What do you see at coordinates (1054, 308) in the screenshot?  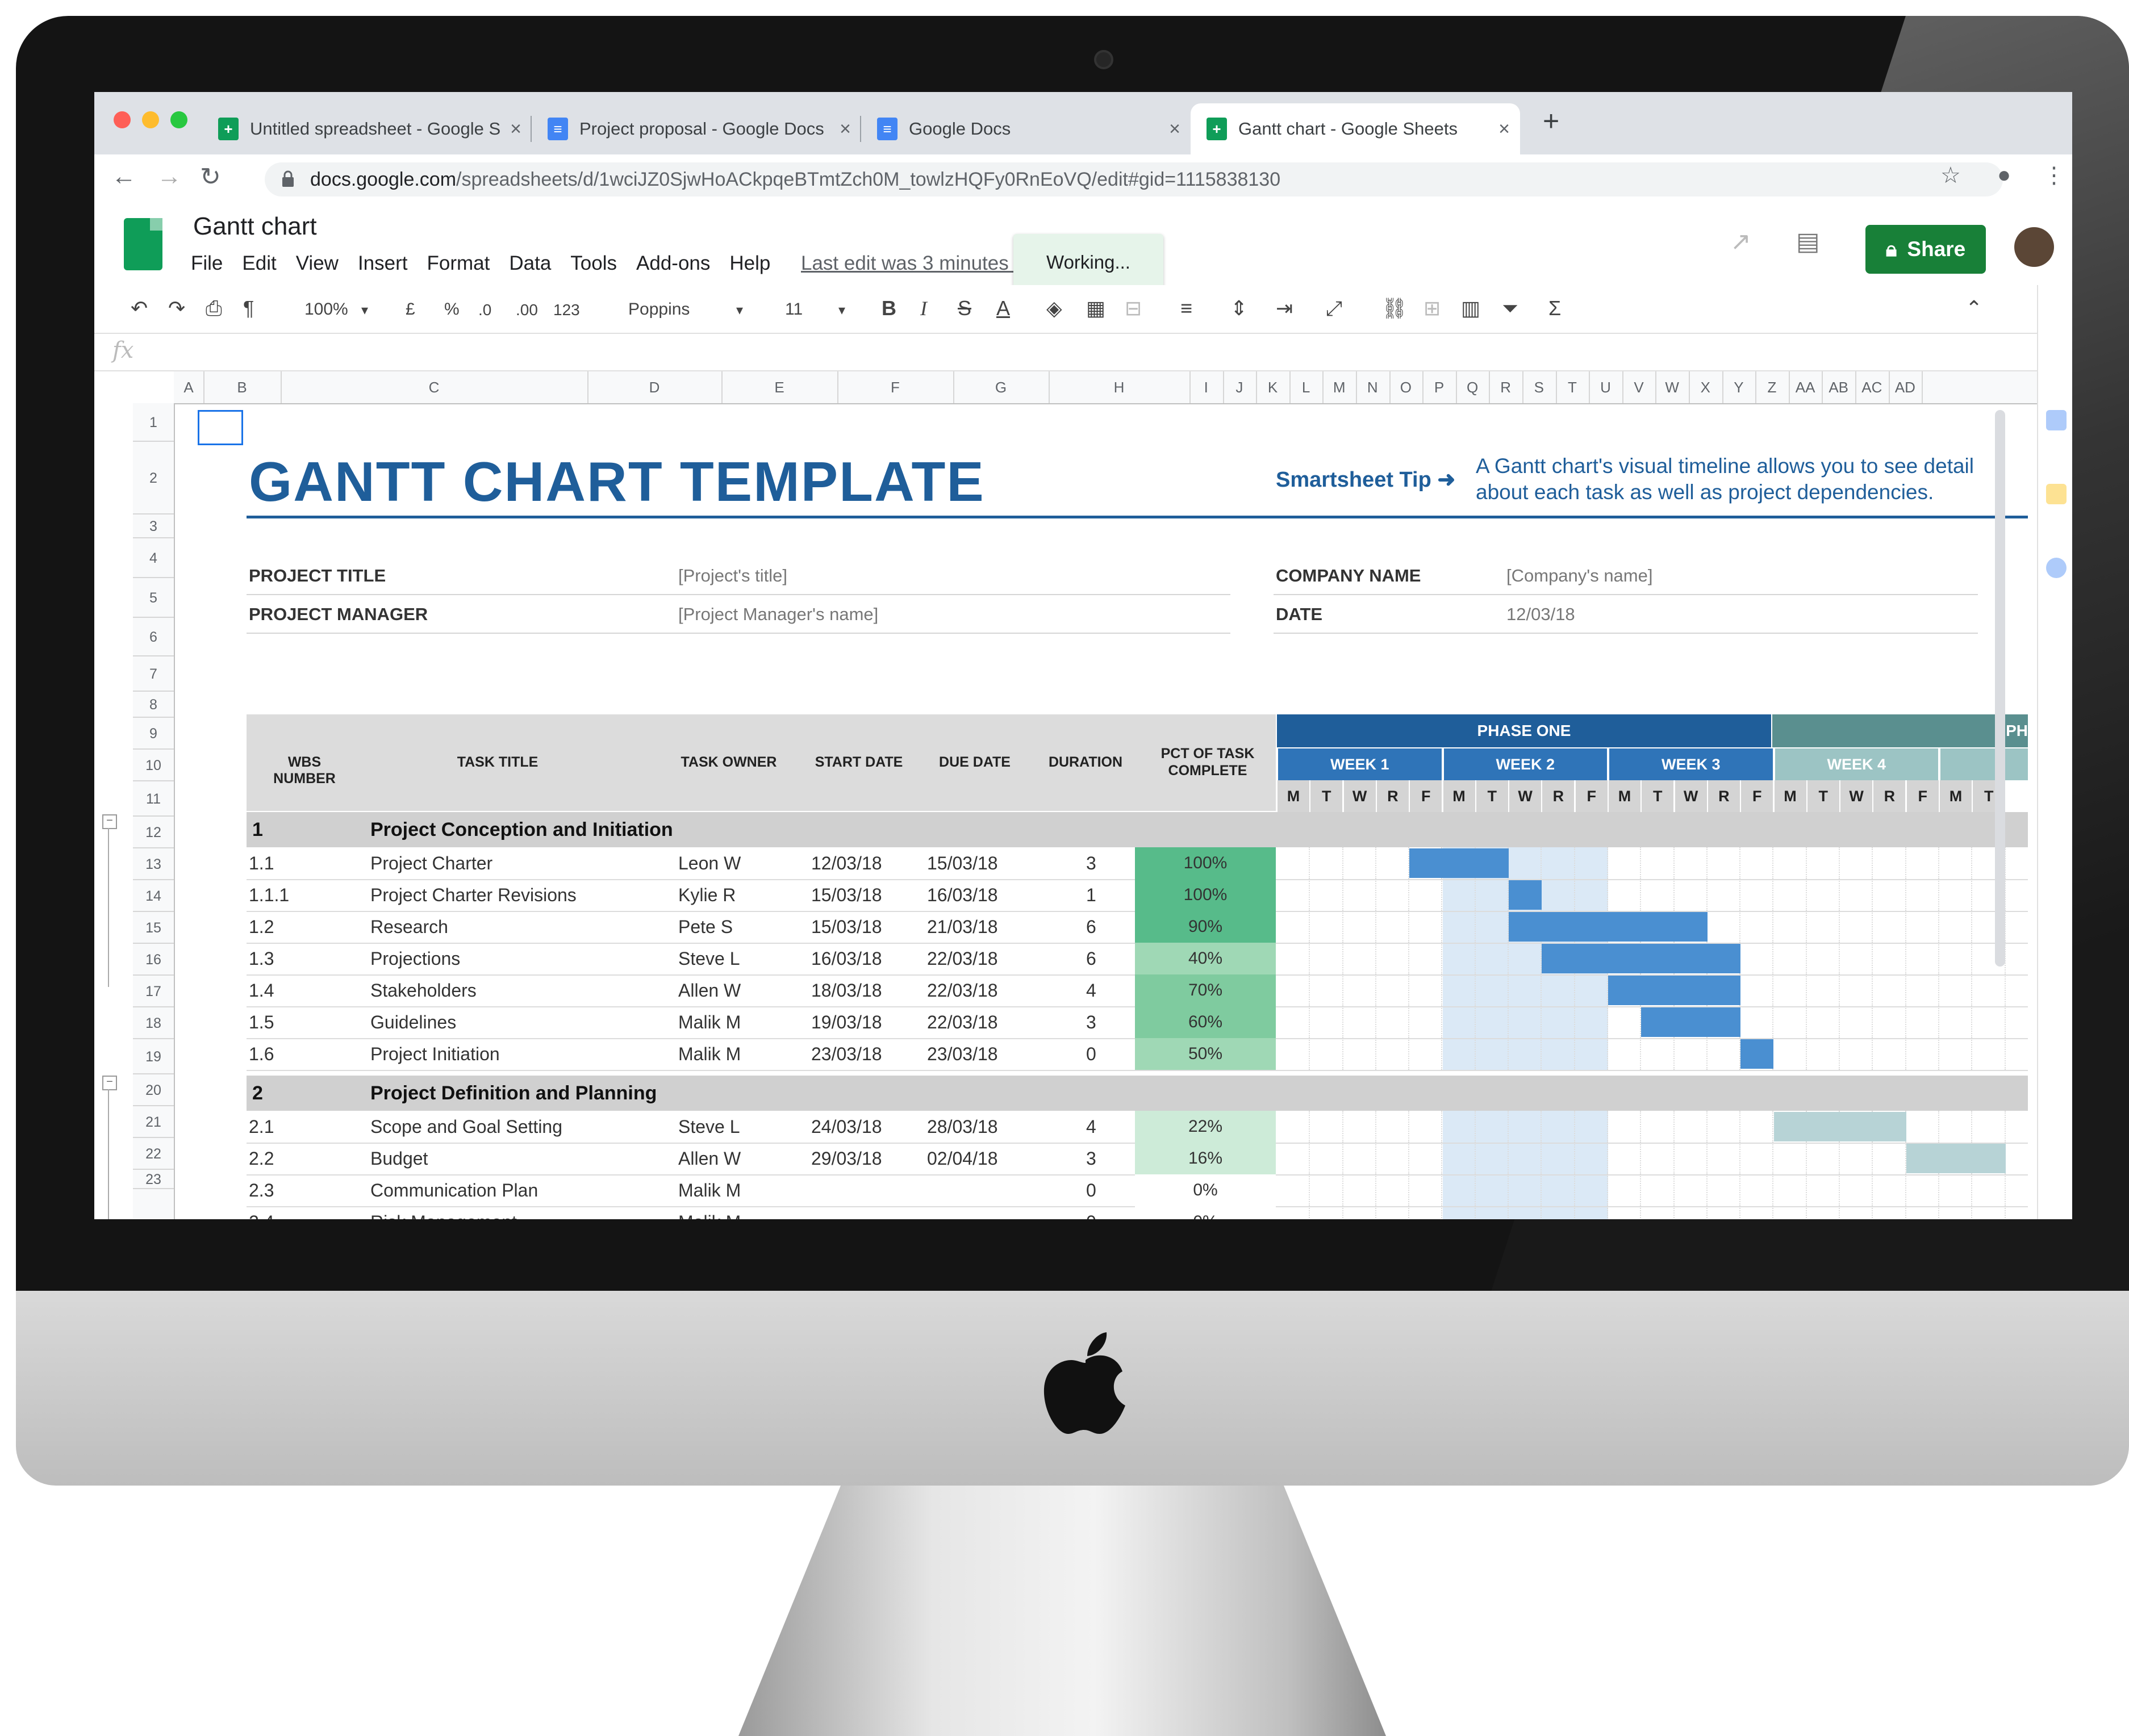 I see `fill-color-icon: ◈` at bounding box center [1054, 308].